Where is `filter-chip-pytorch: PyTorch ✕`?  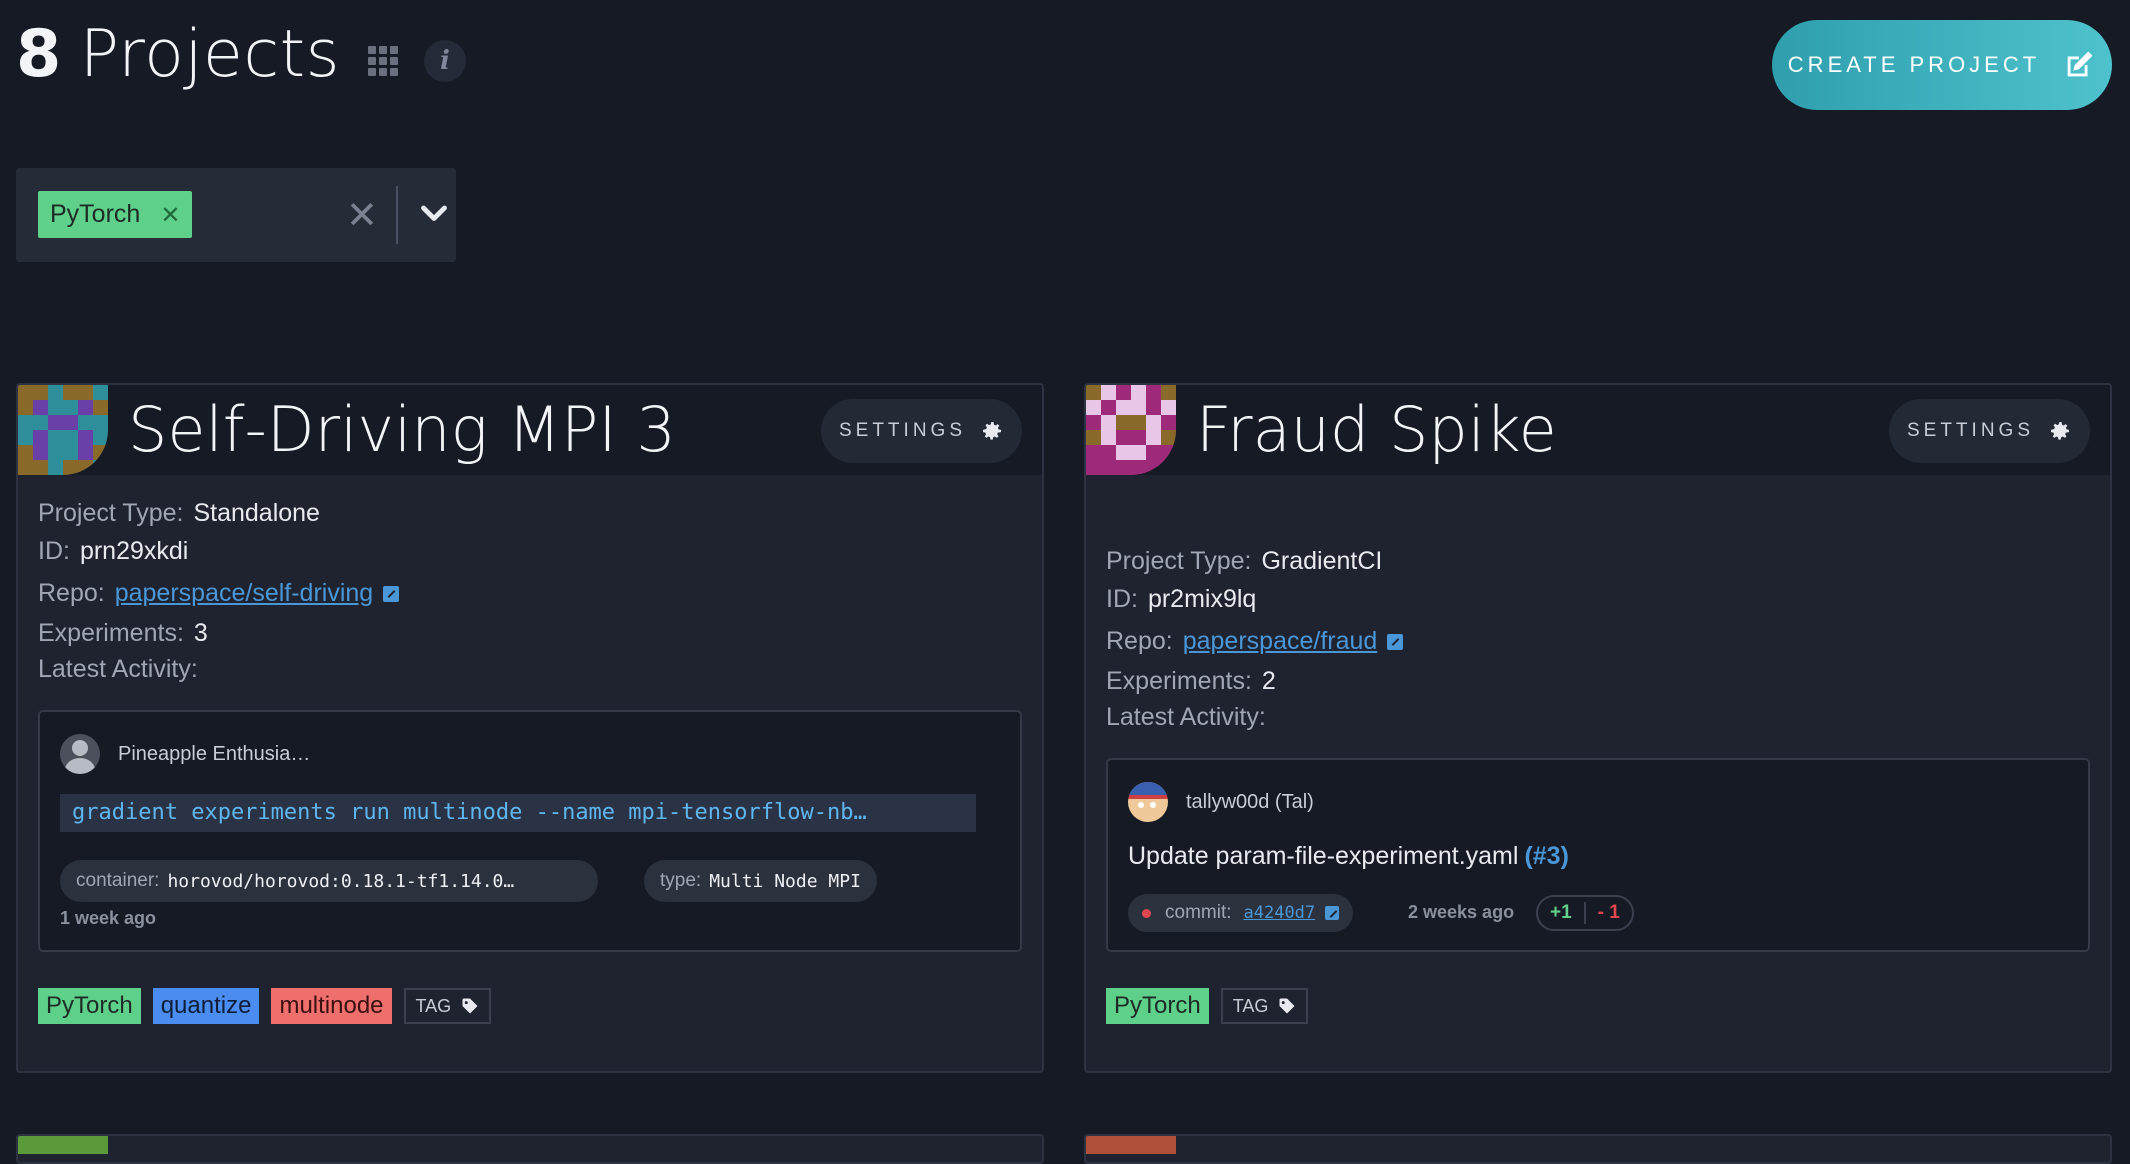
filter-chip-pytorch: PyTorch ✕ is located at coordinates (115, 214).